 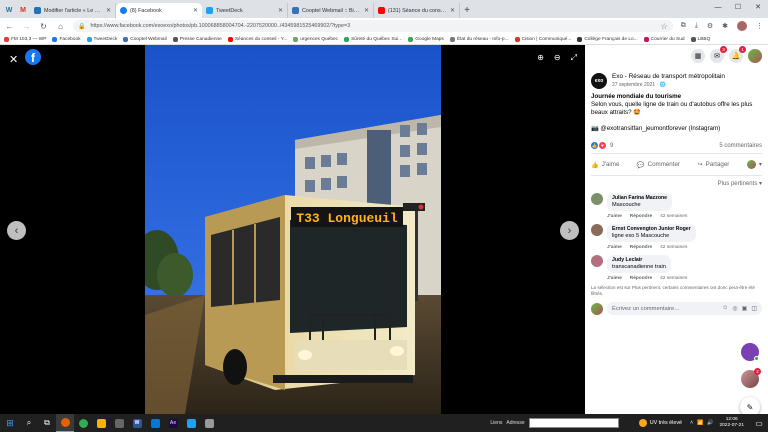 I want to click on comment-input: Écrivez un commentaire… ☺ ◎ ▣ ◫, so click(x=684, y=308).